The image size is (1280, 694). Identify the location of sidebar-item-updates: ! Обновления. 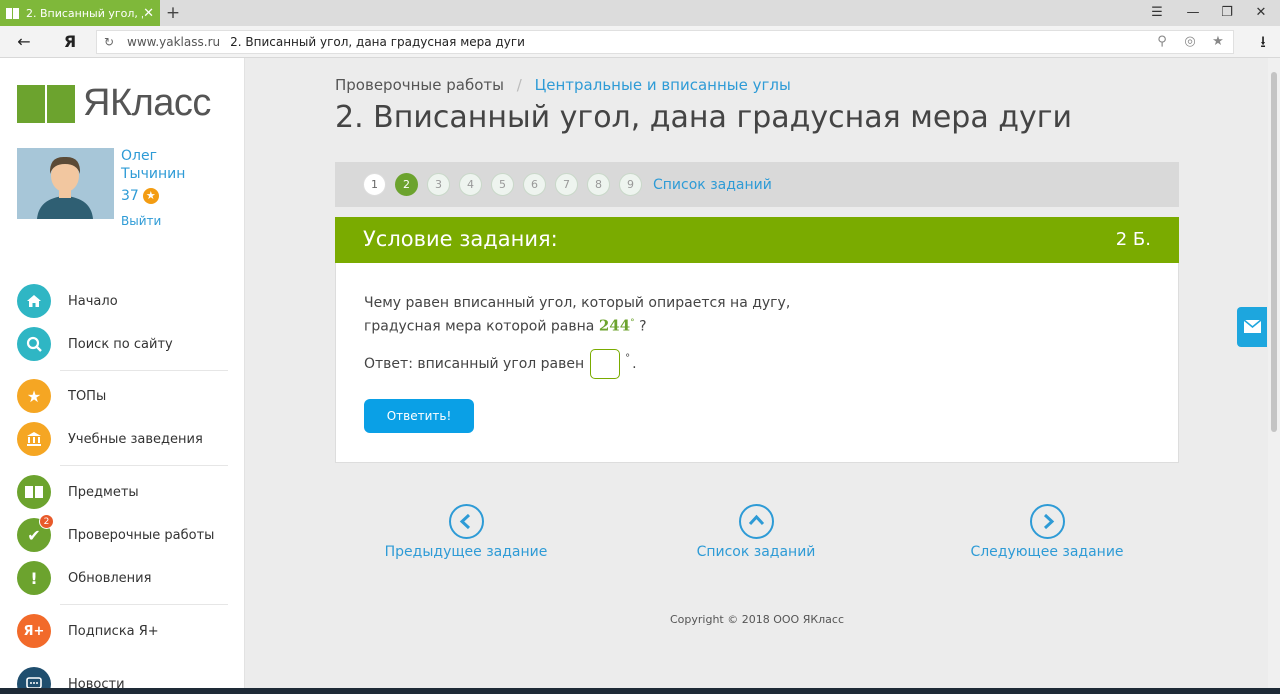
(123, 578).